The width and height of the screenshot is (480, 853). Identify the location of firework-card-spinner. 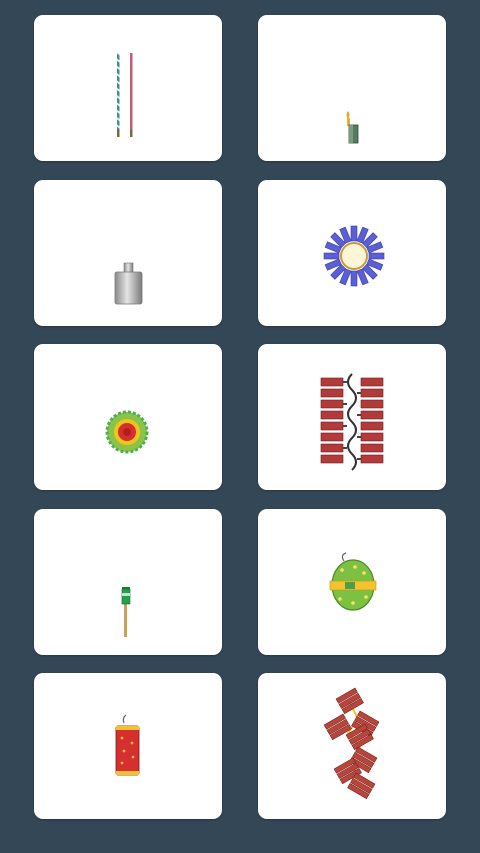
(128, 417).